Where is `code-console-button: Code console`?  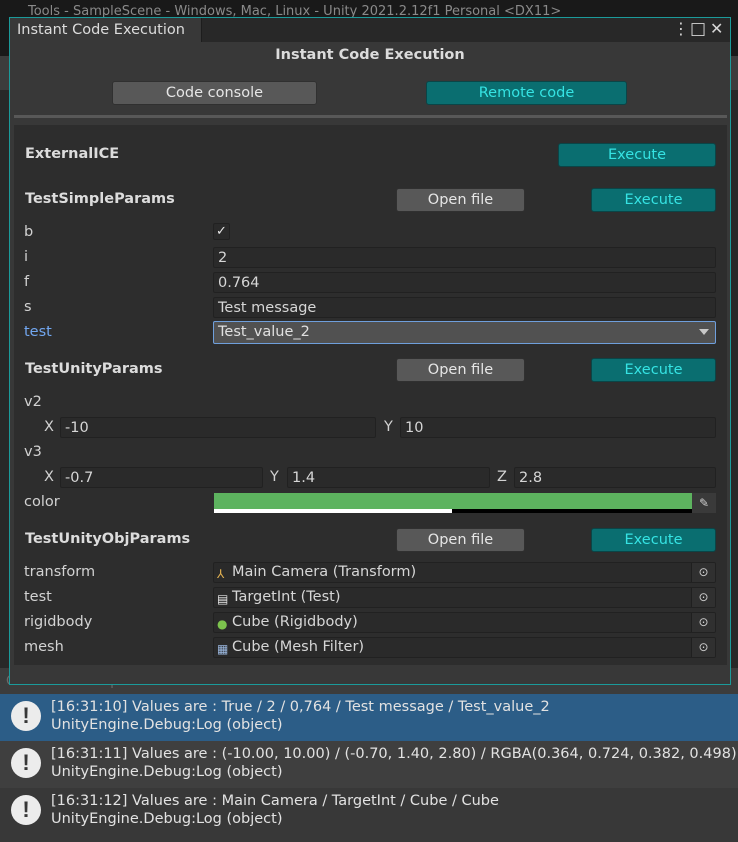 code-console-button: Code console is located at coordinates (214, 93).